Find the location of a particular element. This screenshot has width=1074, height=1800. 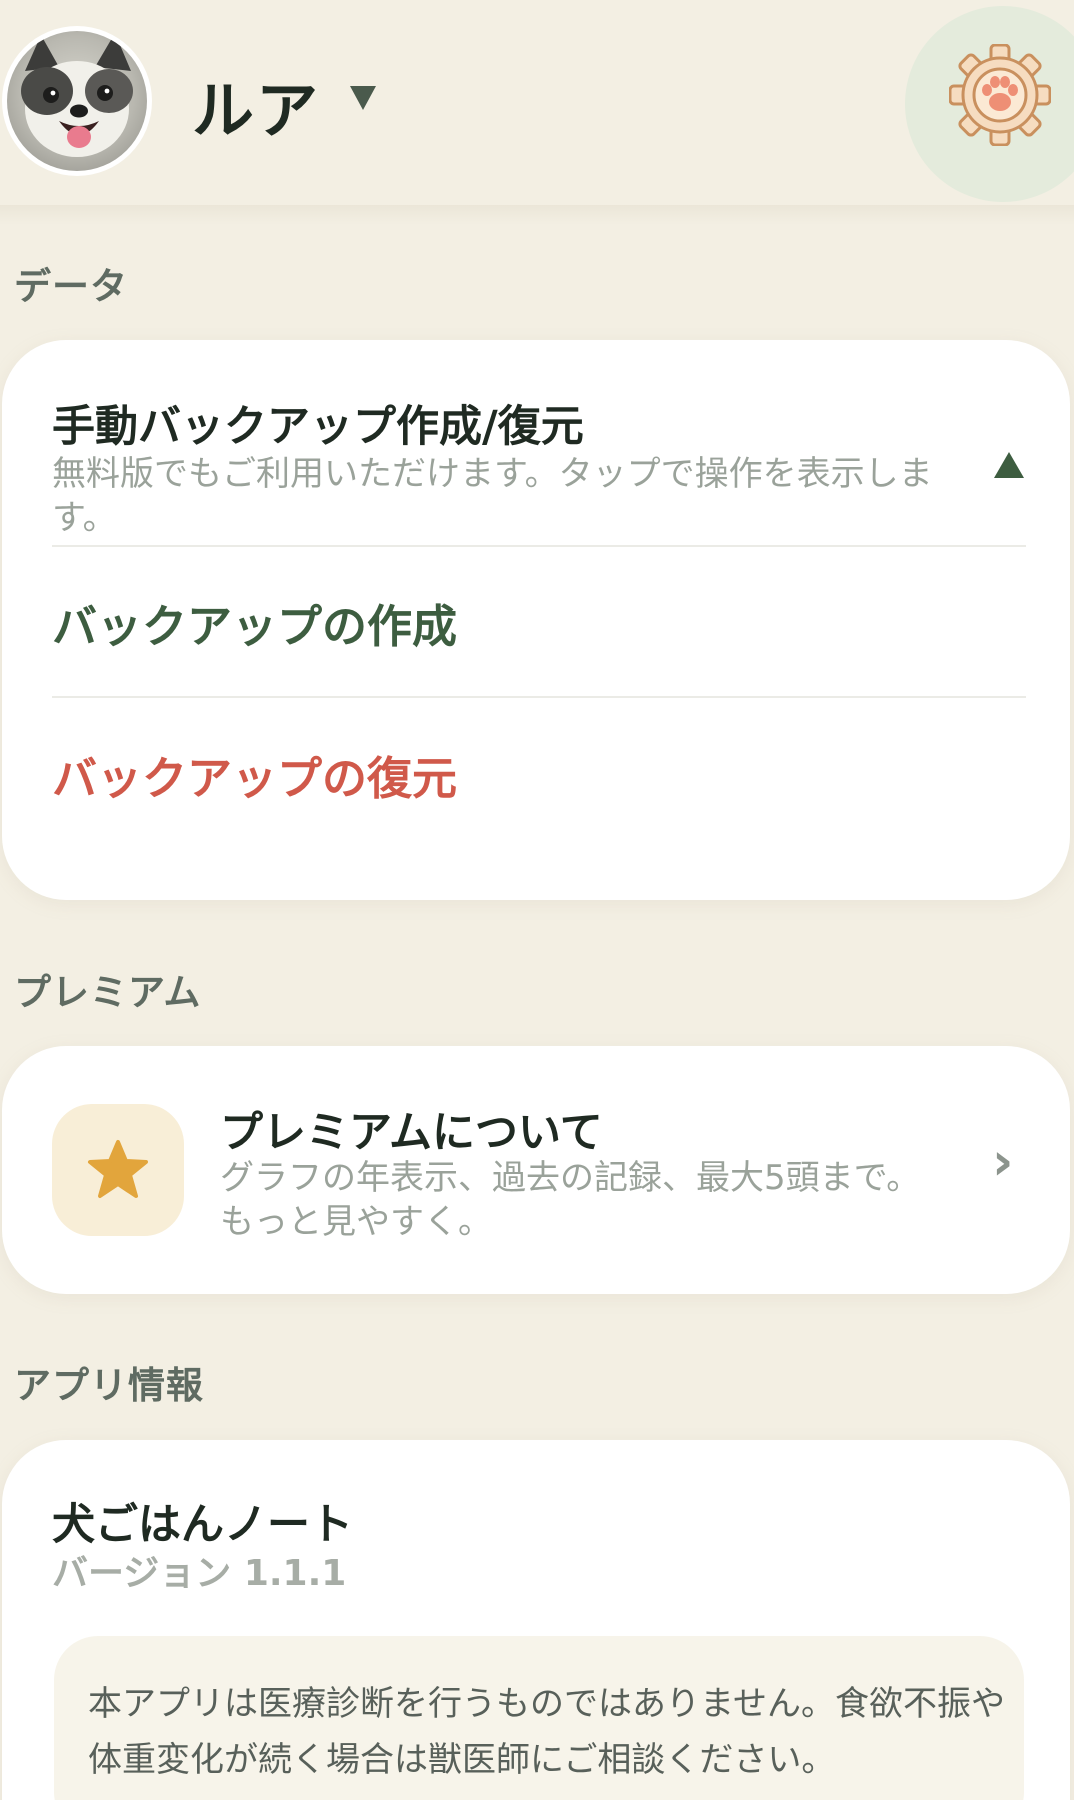

premium-card-title: プレミアムについて is located at coordinates (411, 1133).